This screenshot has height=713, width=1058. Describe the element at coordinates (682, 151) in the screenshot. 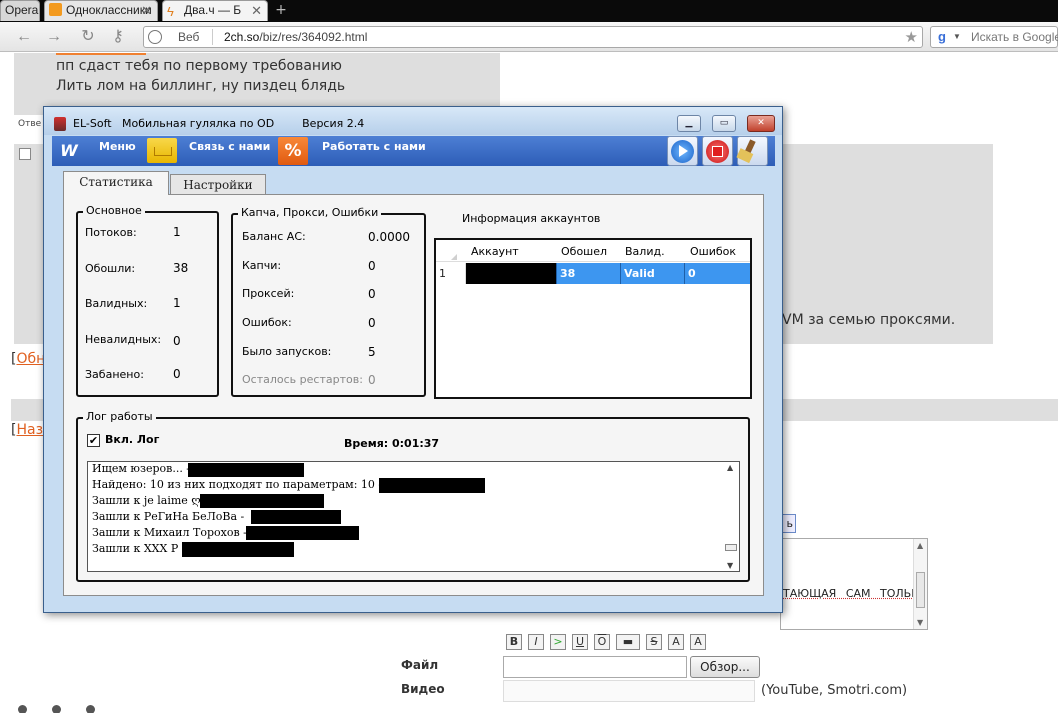

I see `start-button` at that location.